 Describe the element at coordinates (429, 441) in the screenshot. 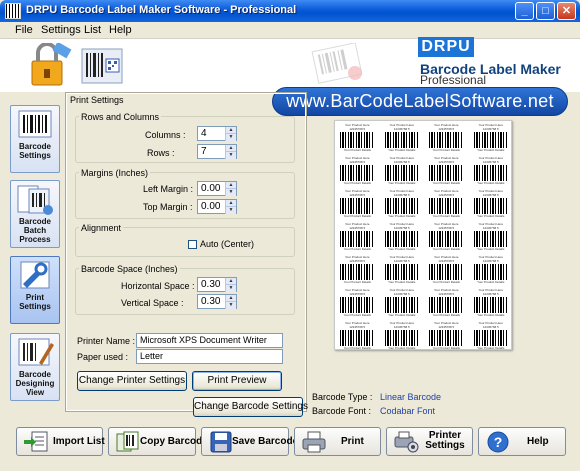

I see `printer-settings-button: Printer Settings` at that location.